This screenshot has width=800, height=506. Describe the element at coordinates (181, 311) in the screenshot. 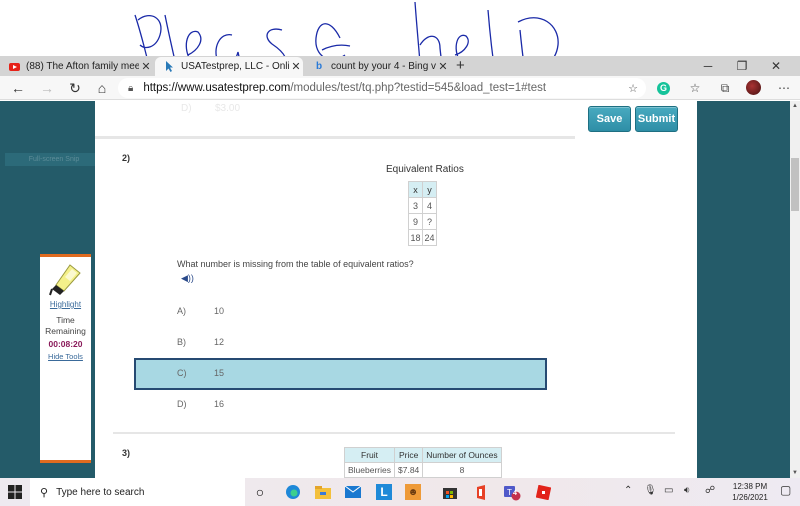

I see `choice-letter: A)` at that location.